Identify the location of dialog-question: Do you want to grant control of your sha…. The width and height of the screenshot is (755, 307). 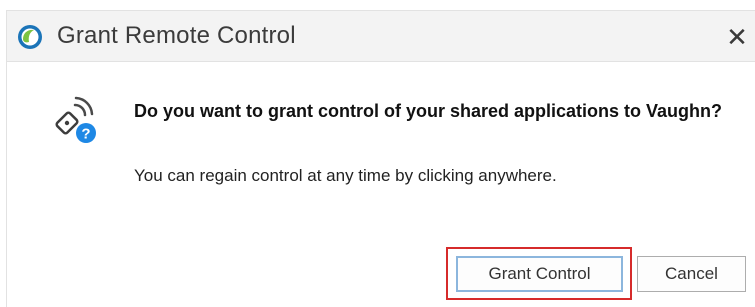
(428, 111).